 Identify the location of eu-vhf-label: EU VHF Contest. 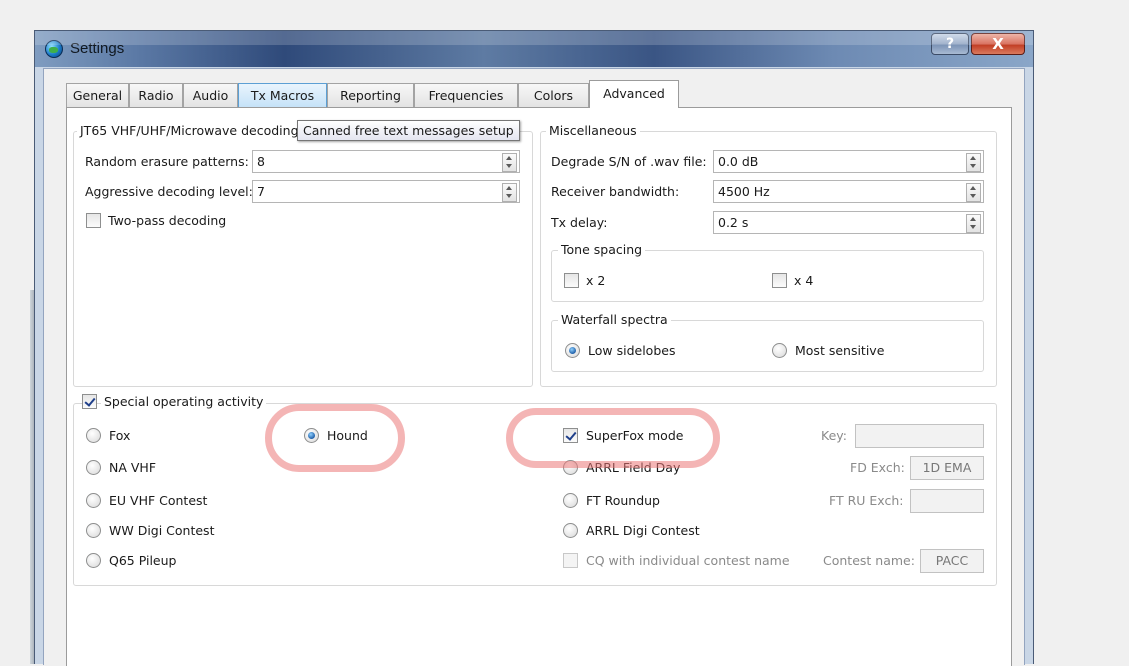
(158, 500).